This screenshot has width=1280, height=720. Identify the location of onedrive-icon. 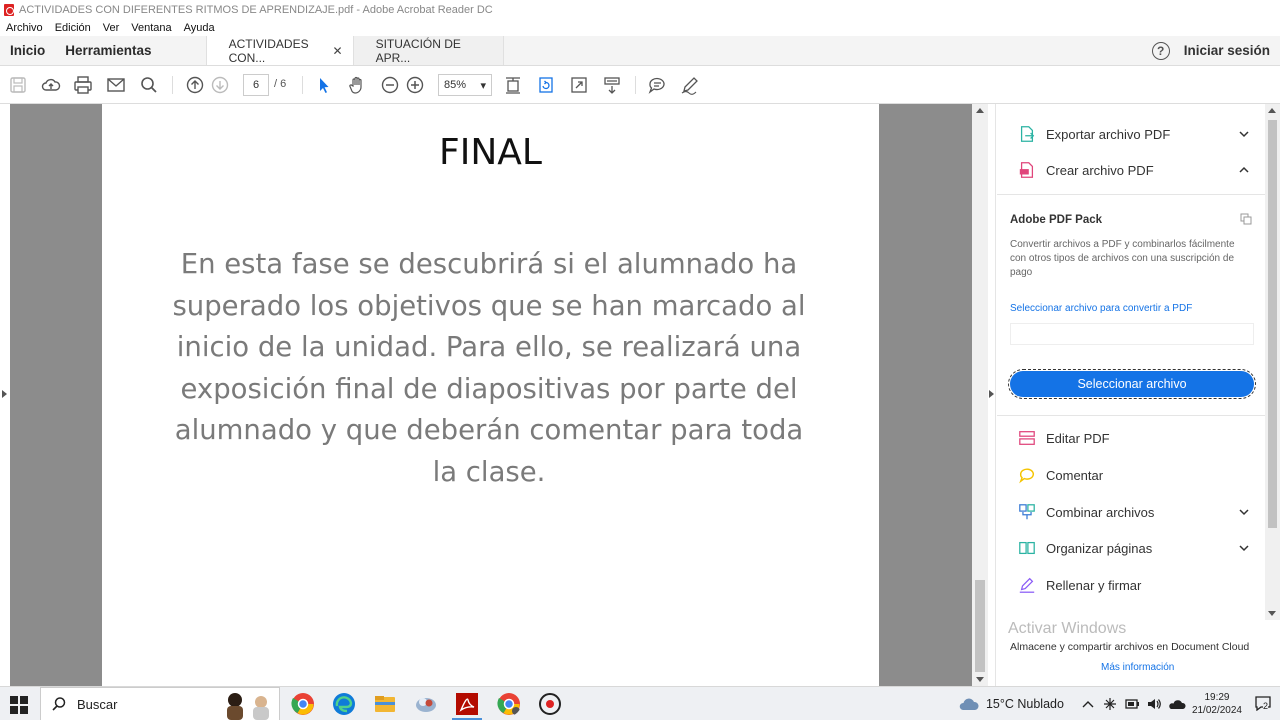
(1177, 704).